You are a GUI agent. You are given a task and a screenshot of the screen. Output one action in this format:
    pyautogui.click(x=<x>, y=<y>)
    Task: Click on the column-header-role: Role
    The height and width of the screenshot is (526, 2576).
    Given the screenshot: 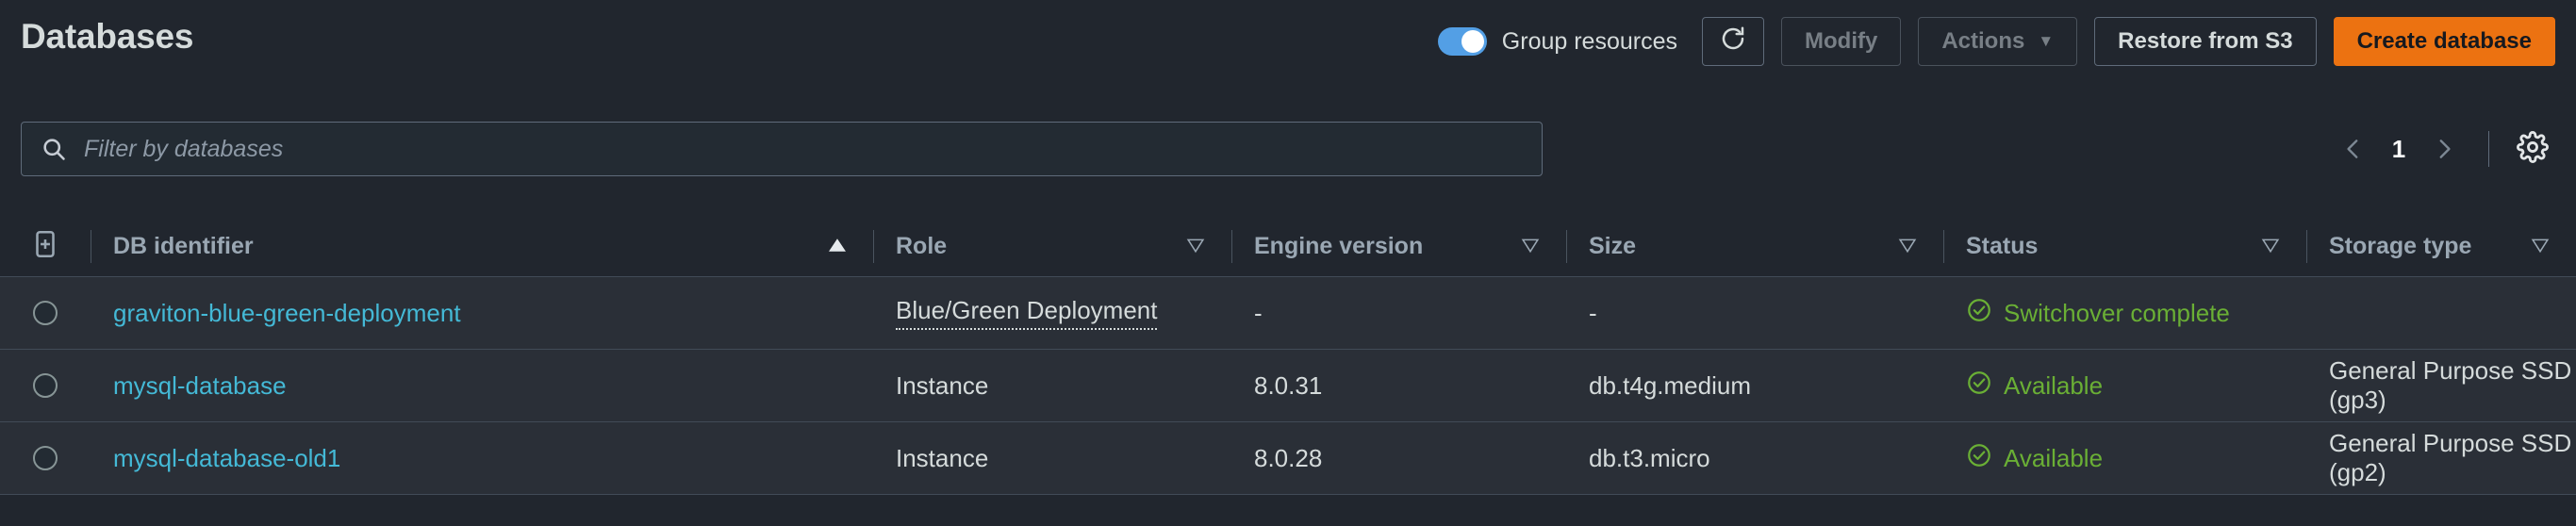 What is the action you would take?
    pyautogui.click(x=1052, y=247)
    